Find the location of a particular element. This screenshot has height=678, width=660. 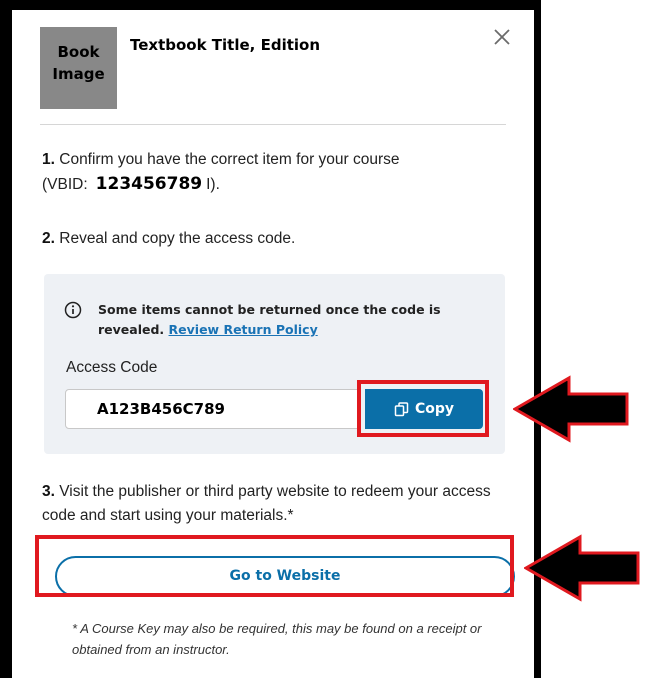

frame-border-top is located at coordinates (270, 5).